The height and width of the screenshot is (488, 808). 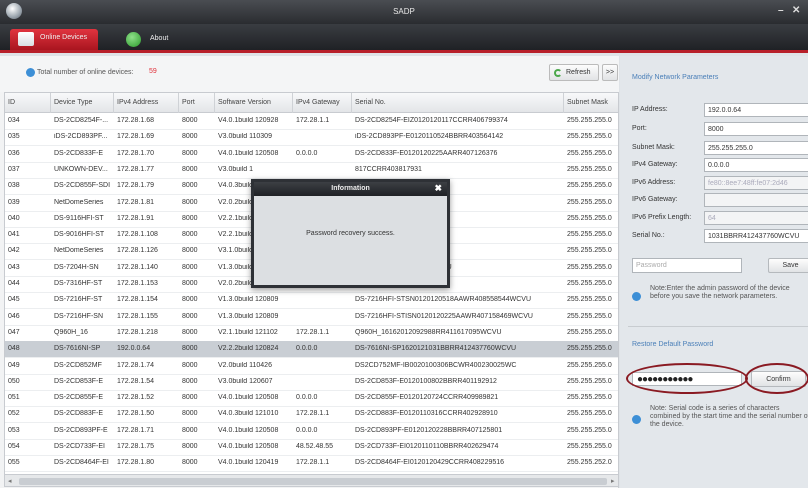 What do you see at coordinates (756, 183) in the screenshot?
I see `ipv6-address-field: fe80::8ee7:48ff:fe07:2d46` at bounding box center [756, 183].